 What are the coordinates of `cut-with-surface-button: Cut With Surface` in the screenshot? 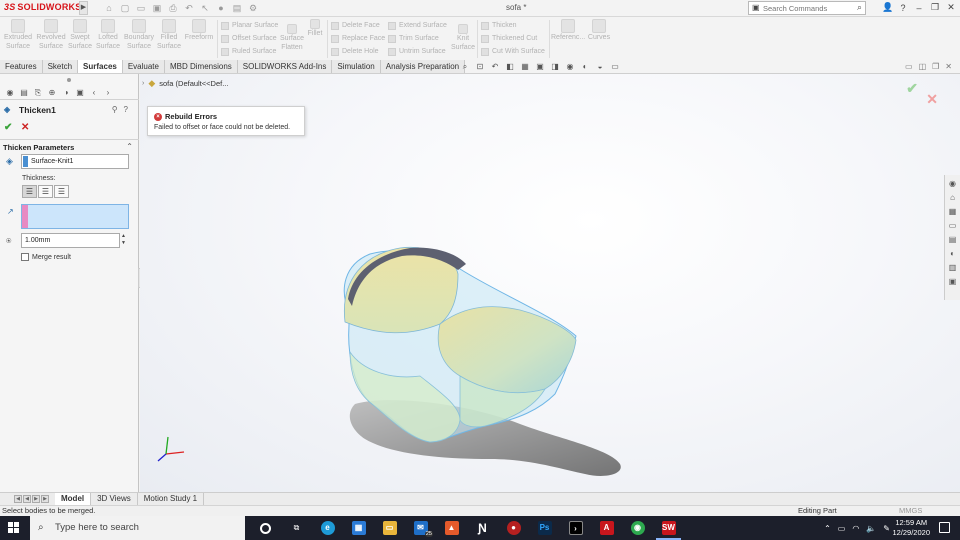 It's located at (513, 52).